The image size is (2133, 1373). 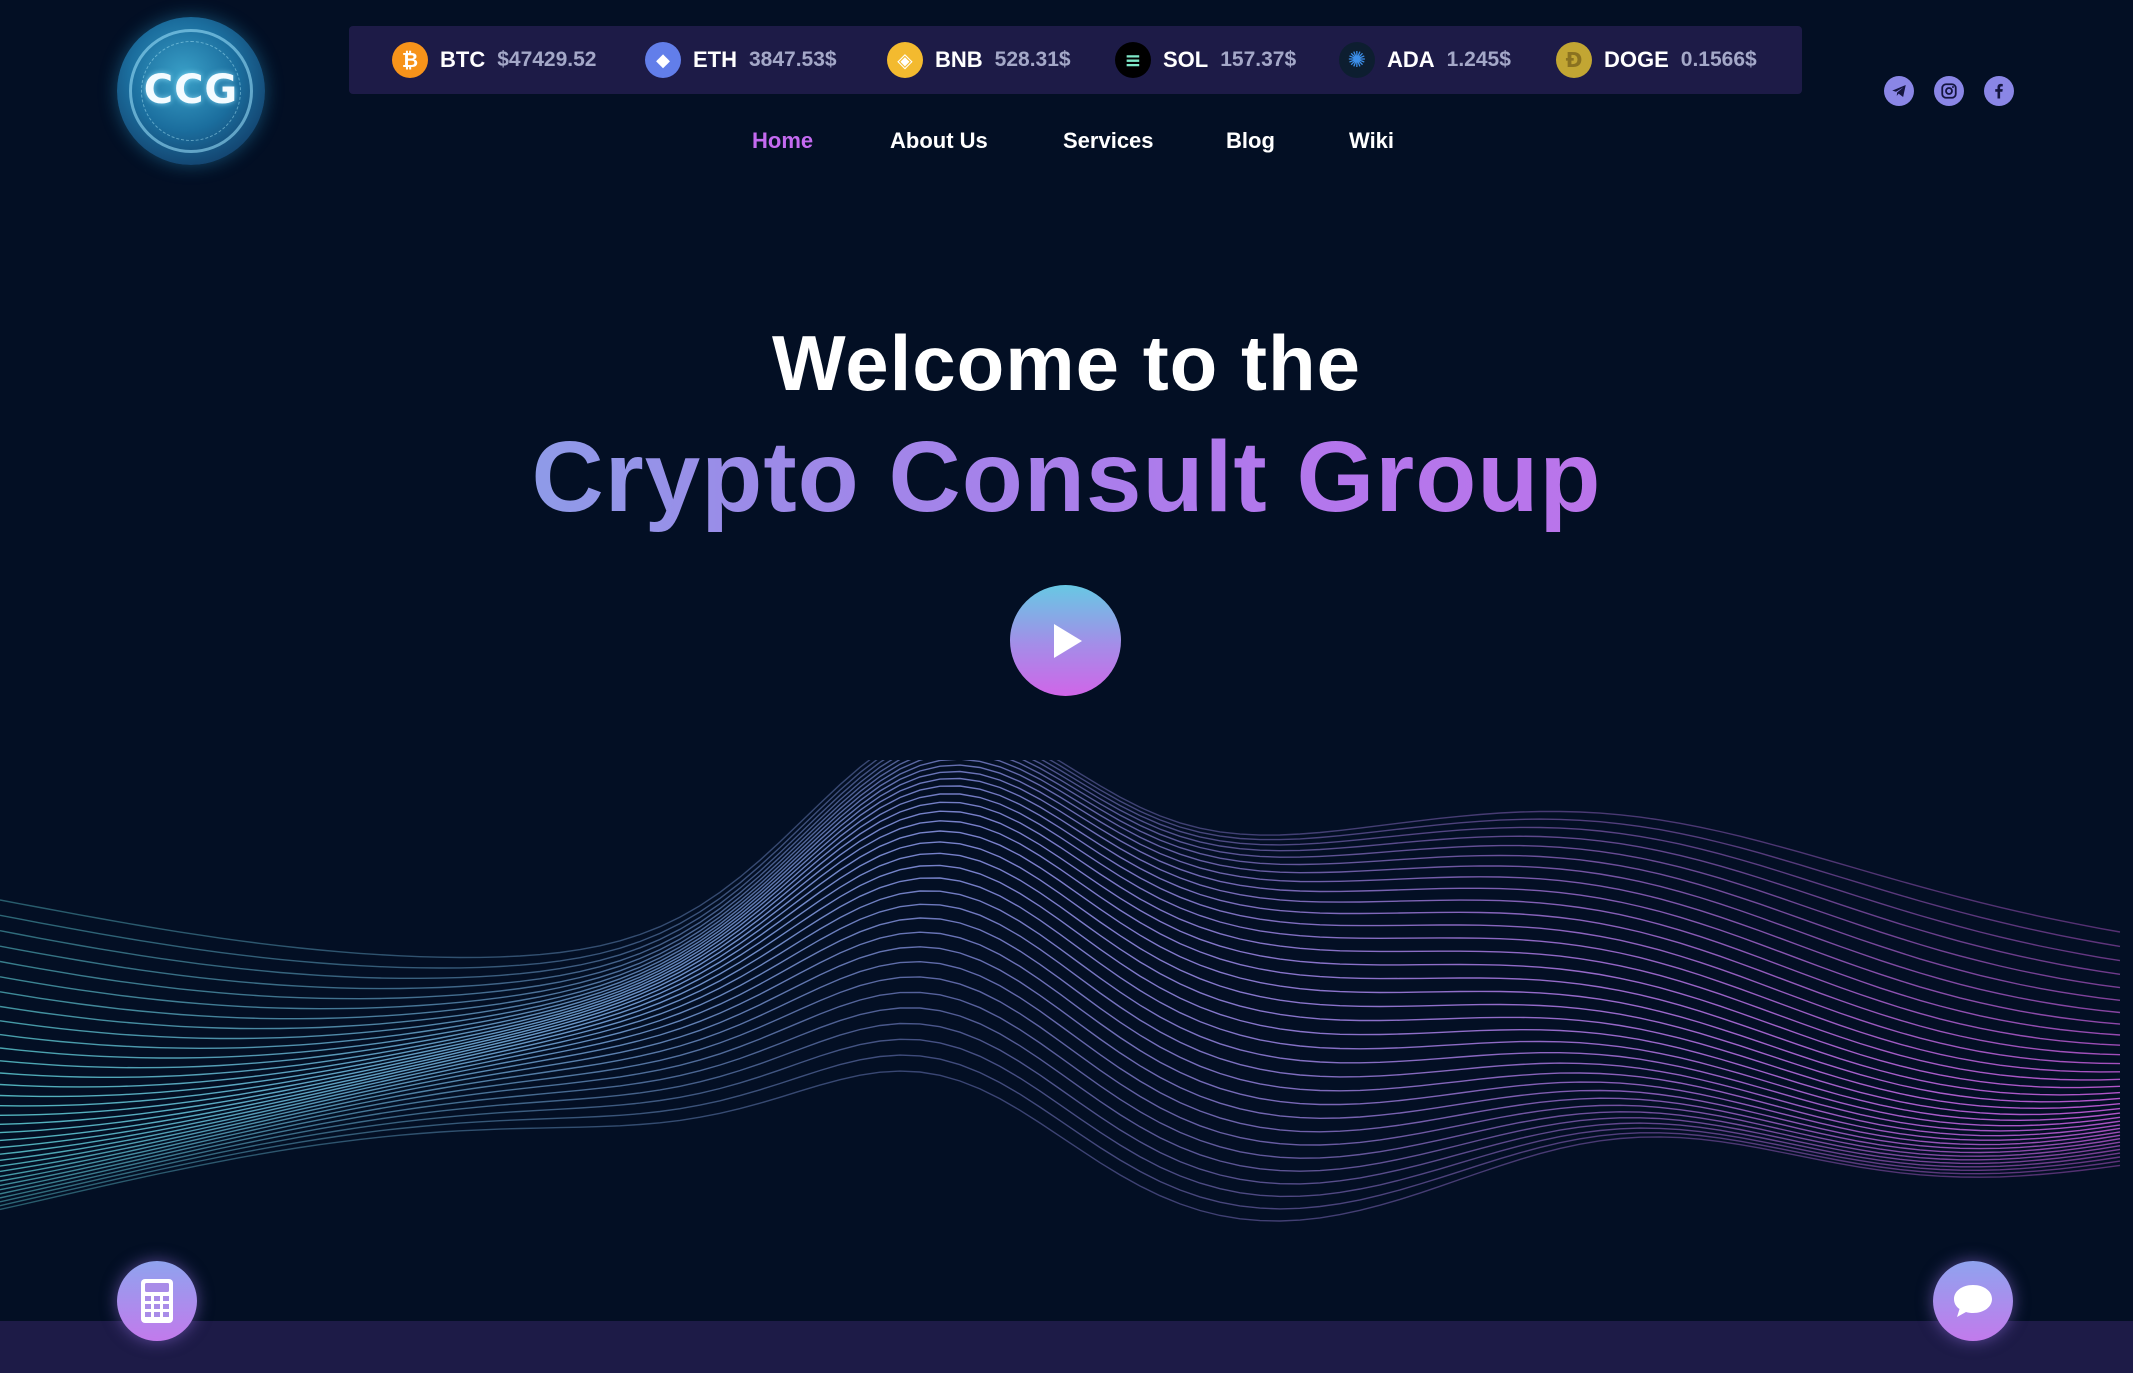 I want to click on cardano-icon: ✺, so click(x=1357, y=60).